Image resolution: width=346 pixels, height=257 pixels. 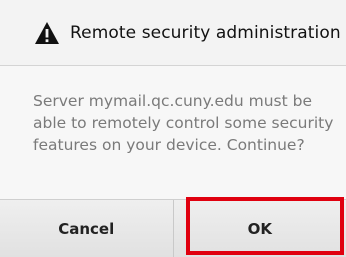 I want to click on ok-button: OK, so click(x=260, y=228).